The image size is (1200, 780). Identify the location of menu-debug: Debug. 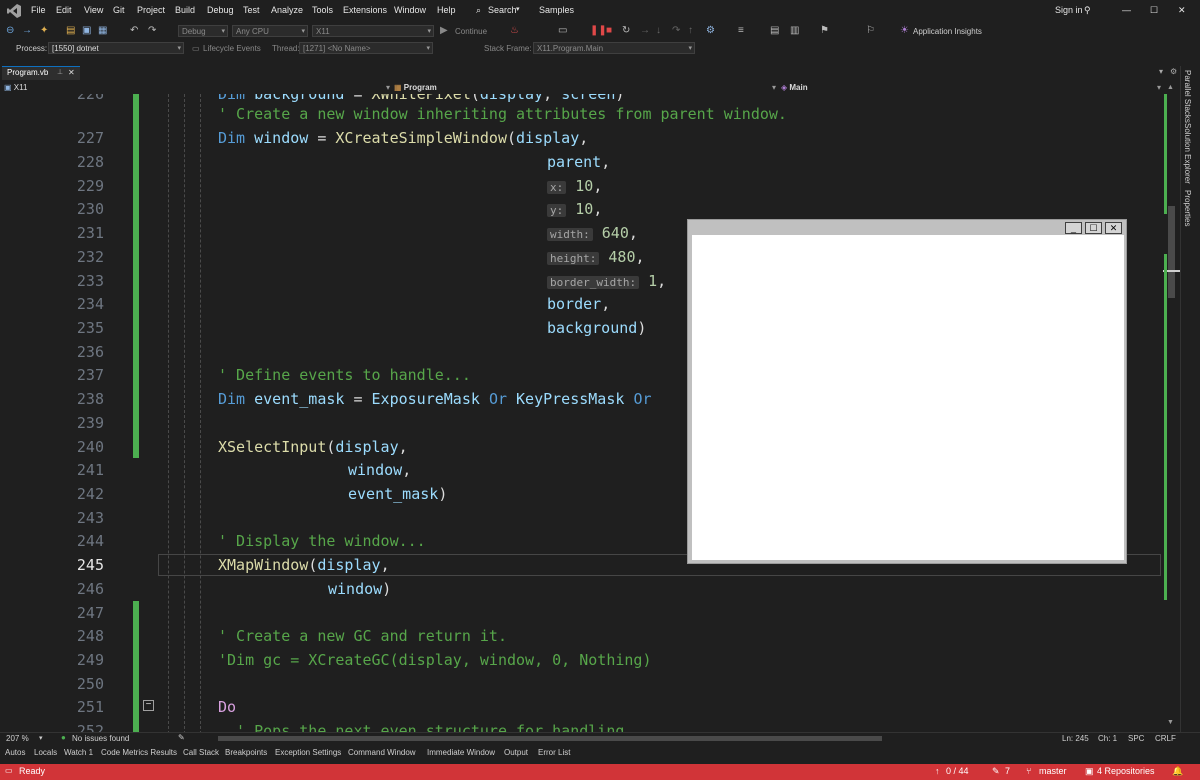
(220, 10).